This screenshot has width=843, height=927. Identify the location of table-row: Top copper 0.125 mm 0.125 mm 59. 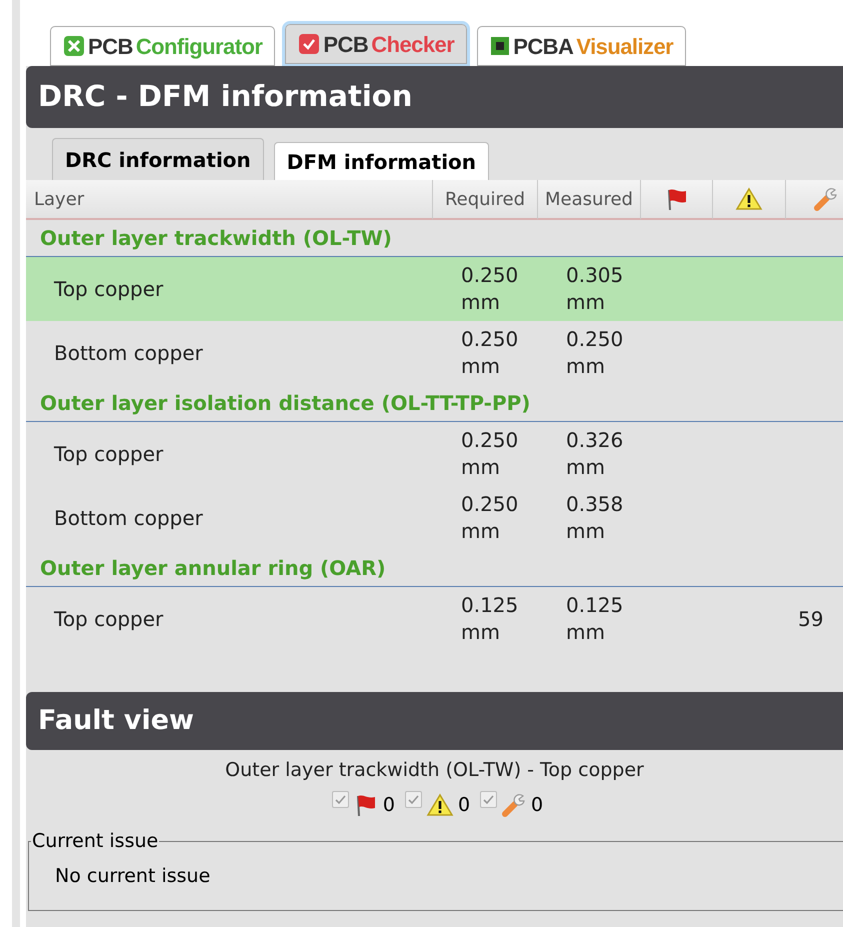
(434, 619).